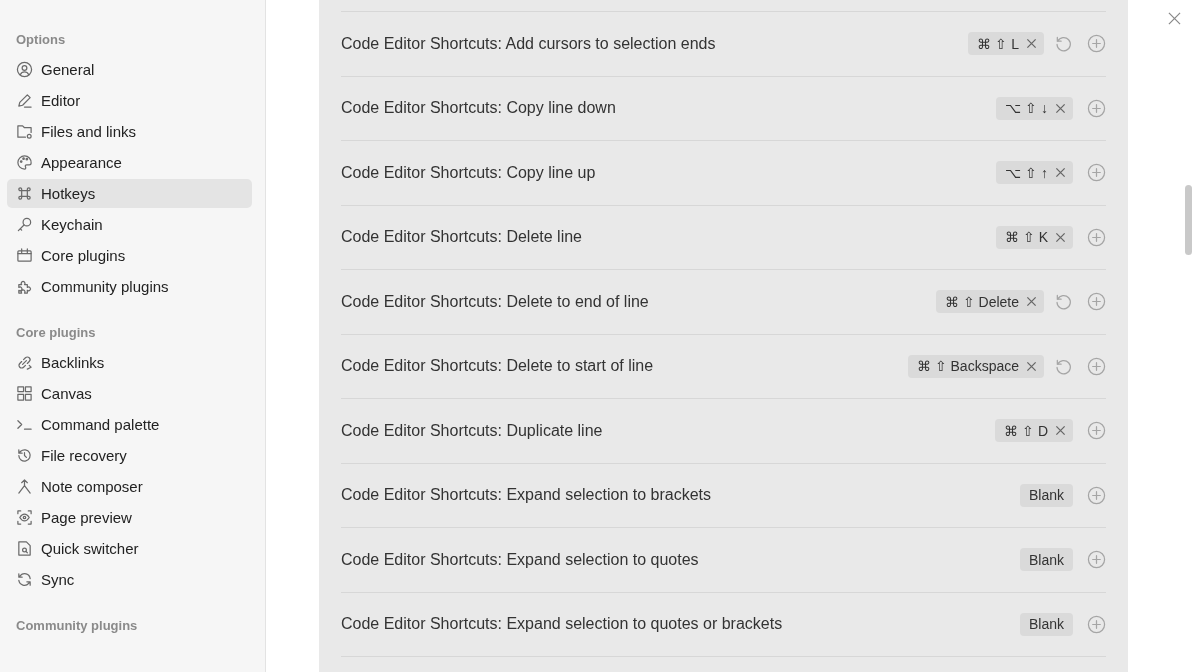  What do you see at coordinates (24, 162) in the screenshot?
I see `palette-icon` at bounding box center [24, 162].